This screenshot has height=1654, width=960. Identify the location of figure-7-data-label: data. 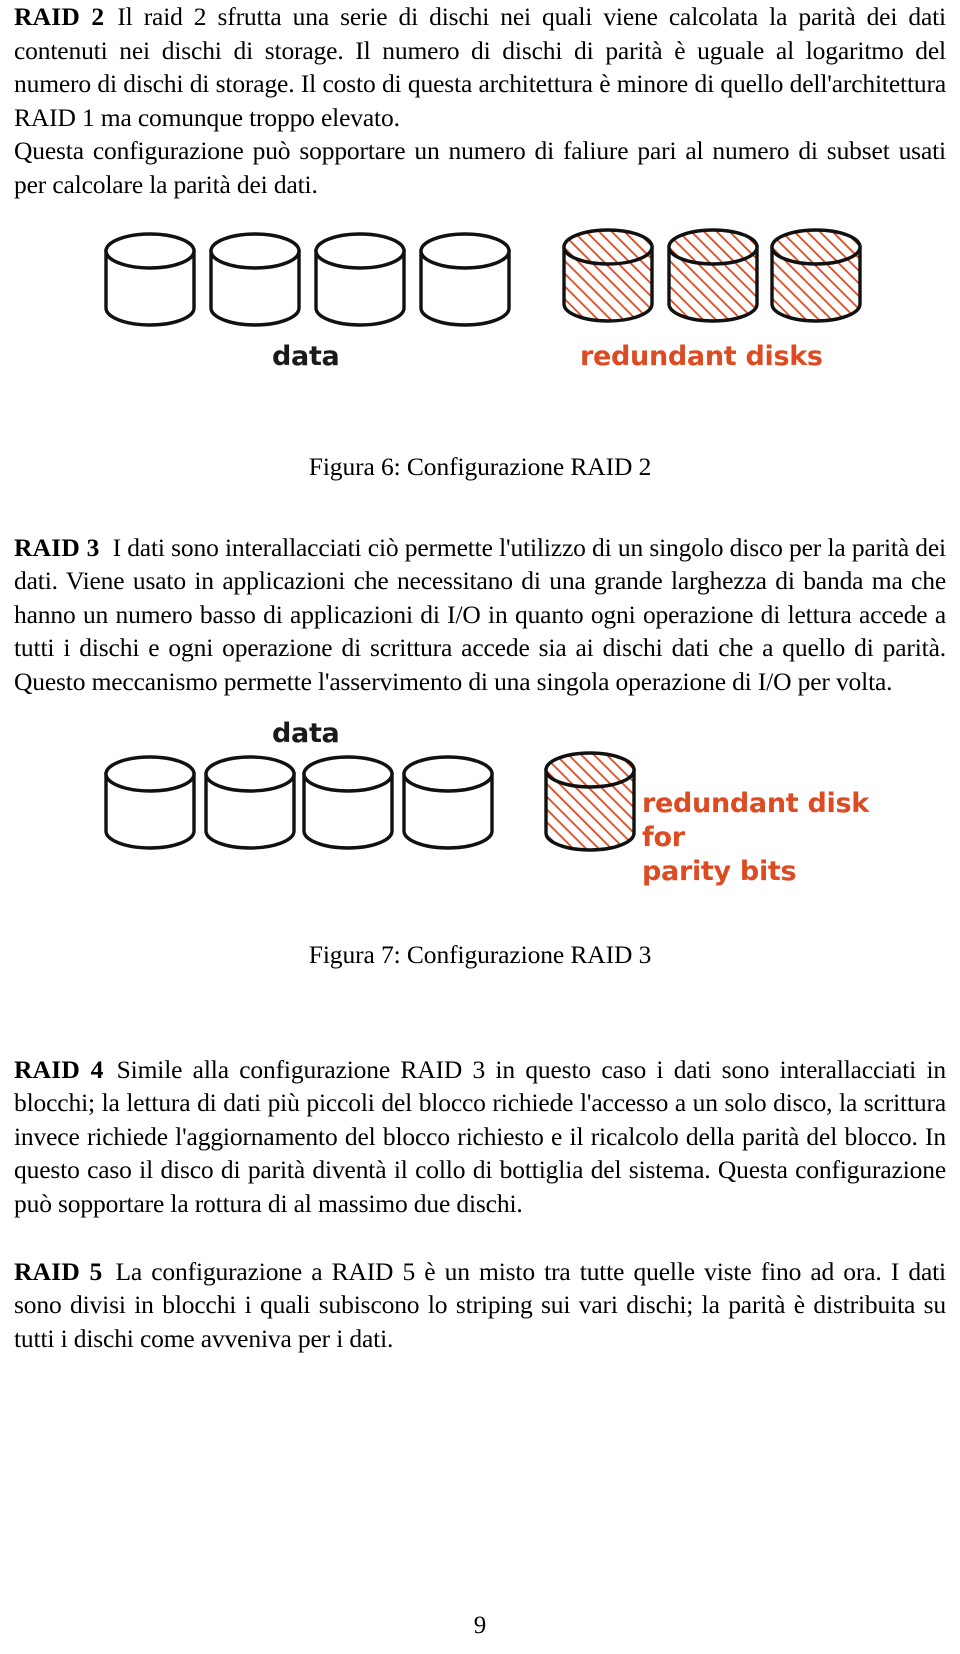
(306, 733).